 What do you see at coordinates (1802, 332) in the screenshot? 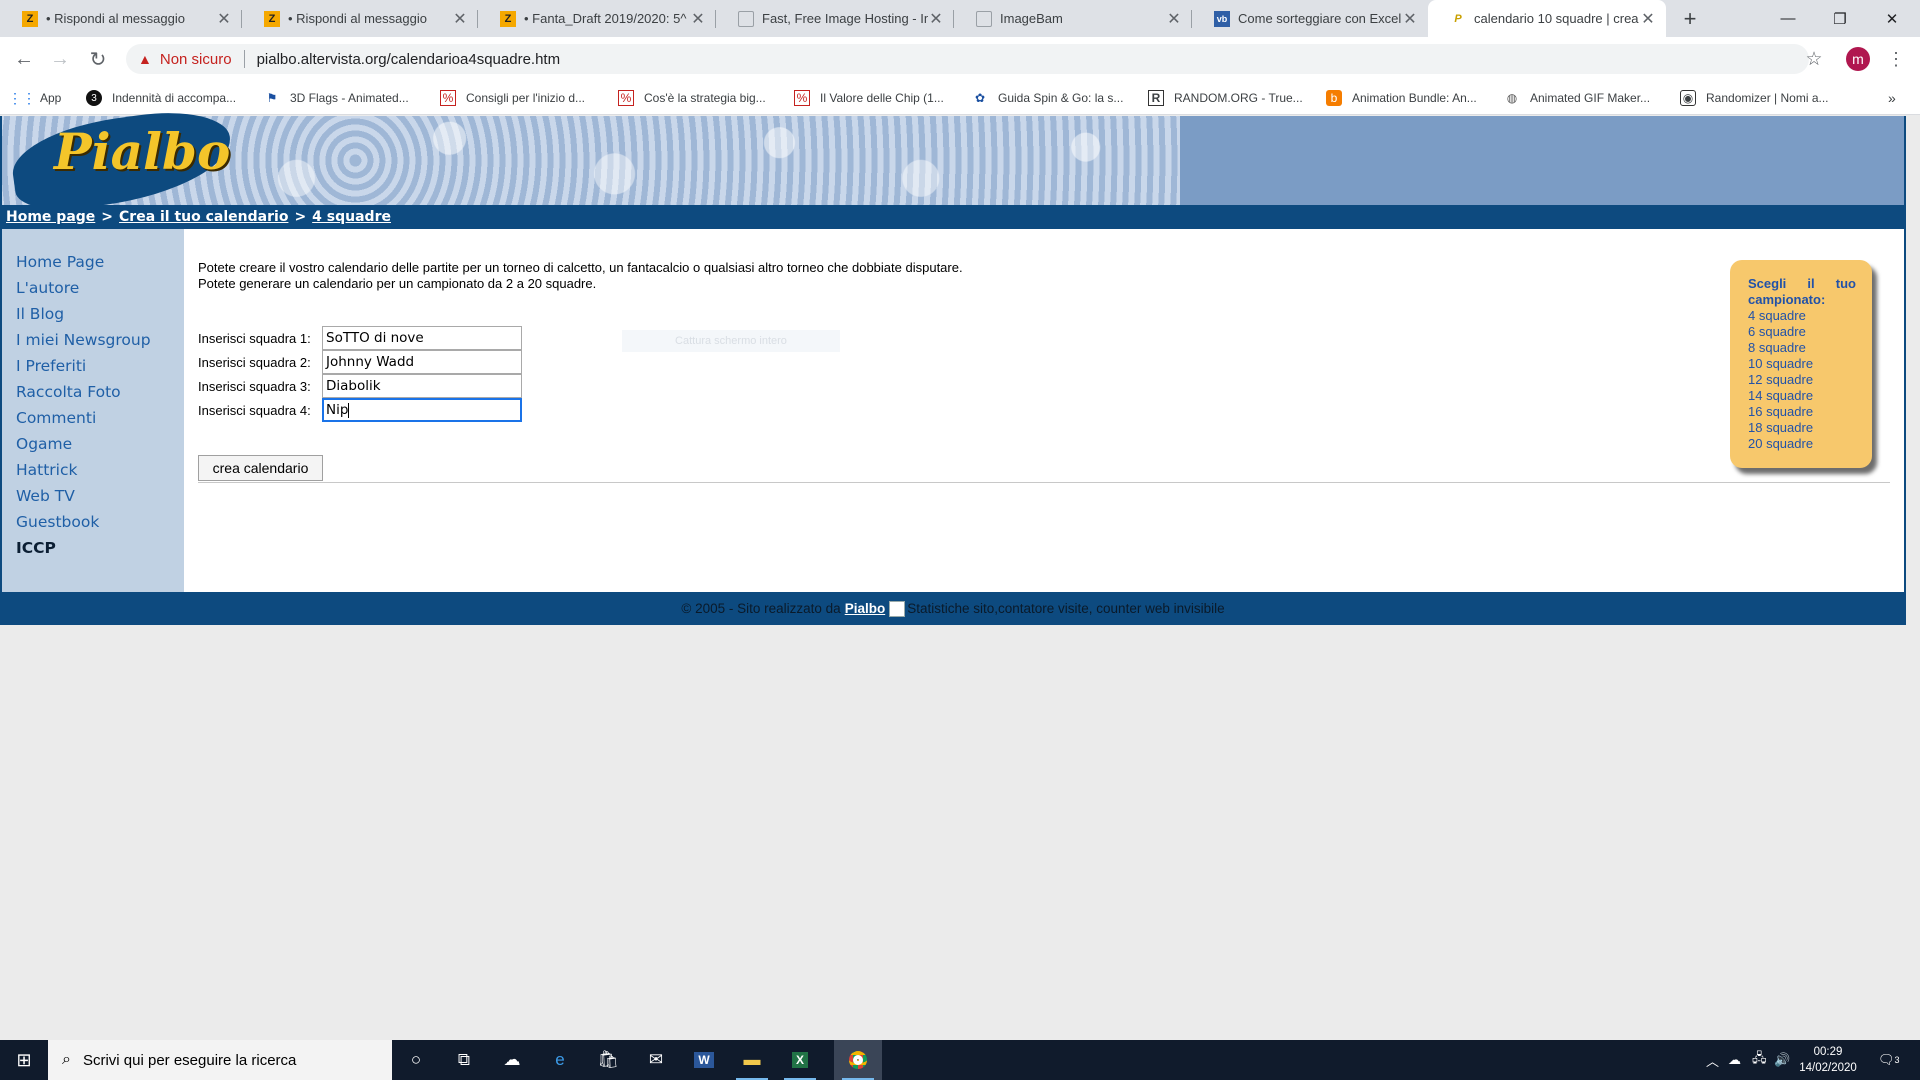
I see `option-6-squadre: 6 squadre` at bounding box center [1802, 332].